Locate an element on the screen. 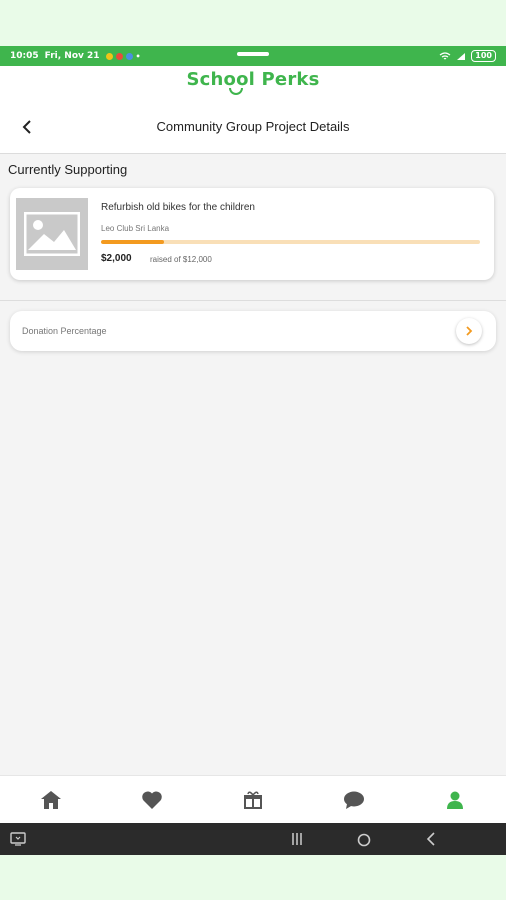 Image resolution: width=506 pixels, height=900 pixels. recents-icon is located at coordinates (297, 839).